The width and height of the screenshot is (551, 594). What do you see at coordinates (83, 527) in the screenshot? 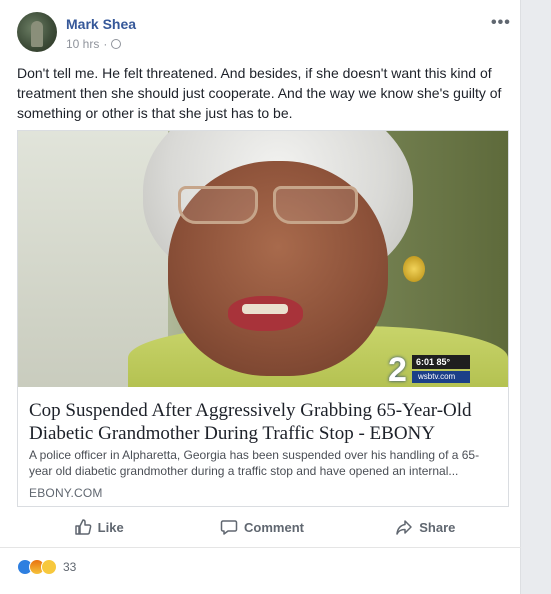
I see `thumbs-up-icon` at bounding box center [83, 527].